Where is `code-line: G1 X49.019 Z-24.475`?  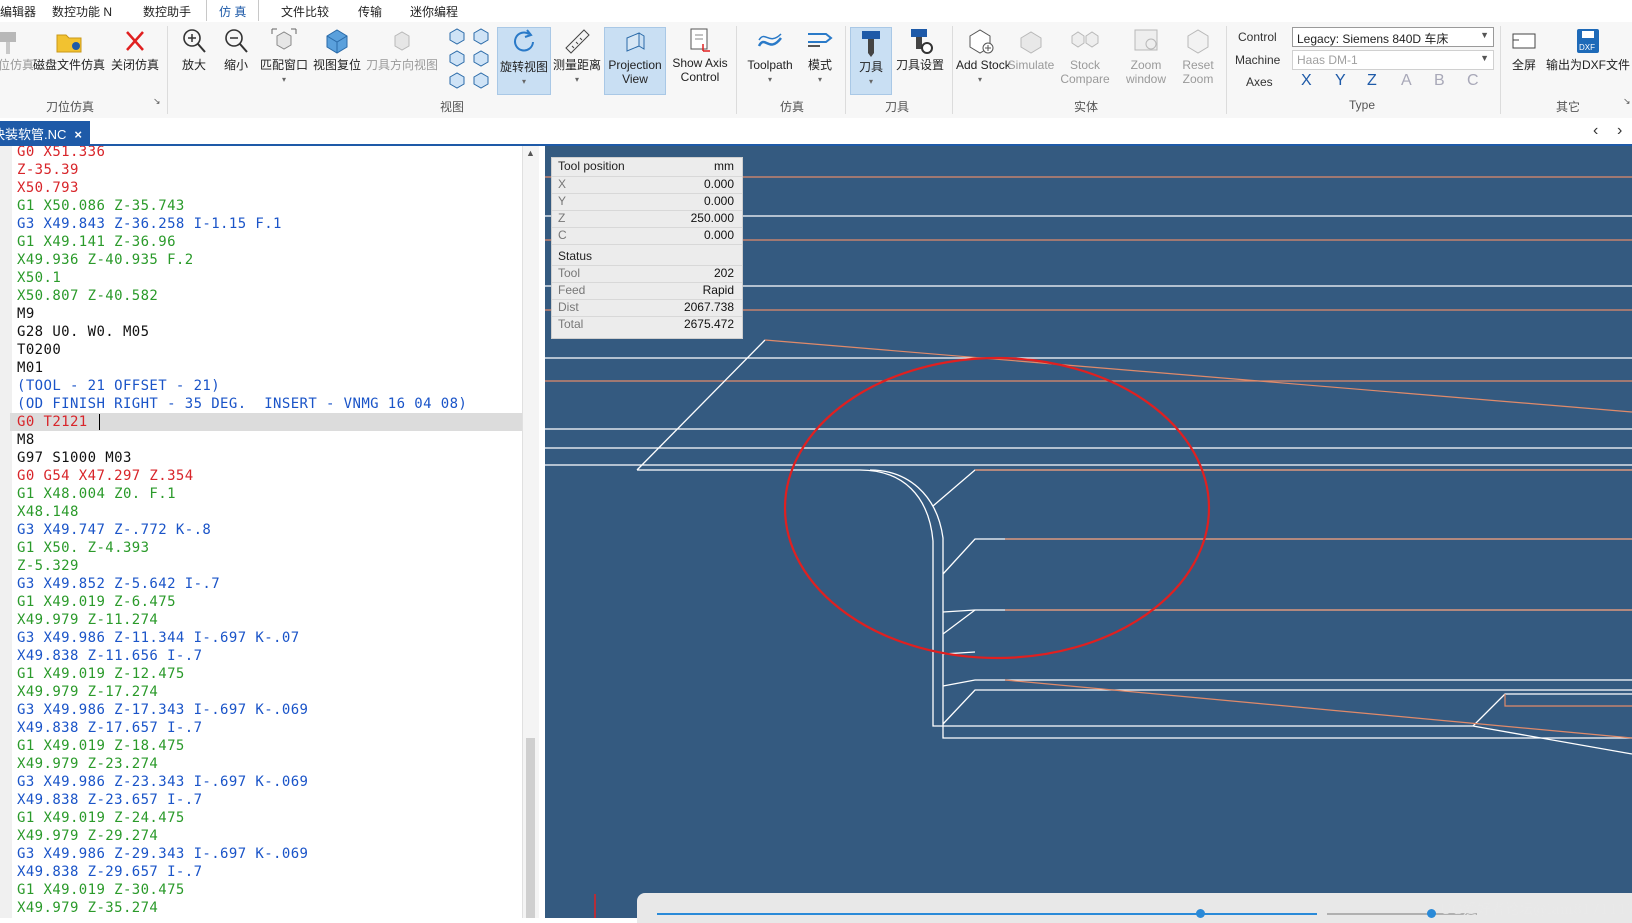 code-line: G1 X49.019 Z-24.475 is located at coordinates (101, 818).